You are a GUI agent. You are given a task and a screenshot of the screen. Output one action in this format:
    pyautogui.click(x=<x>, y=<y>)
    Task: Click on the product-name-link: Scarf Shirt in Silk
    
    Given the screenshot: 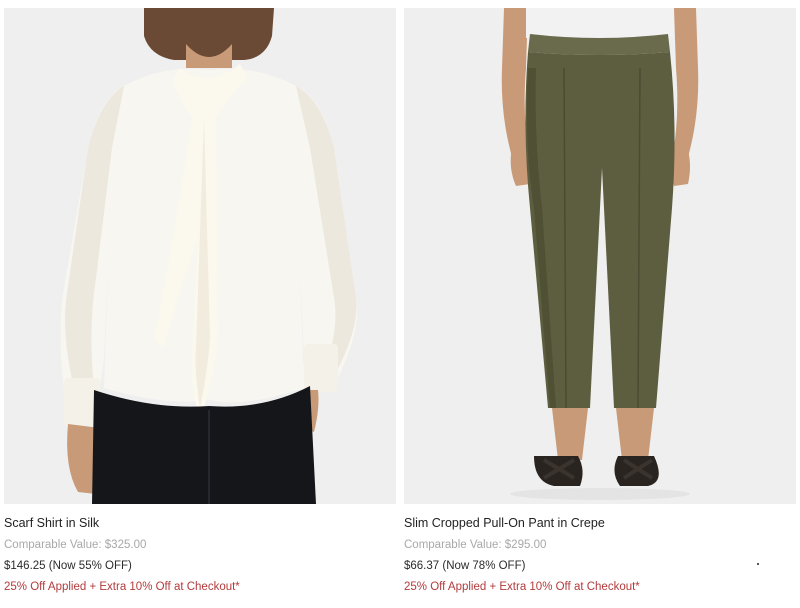 What is the action you would take?
    pyautogui.click(x=51, y=523)
    